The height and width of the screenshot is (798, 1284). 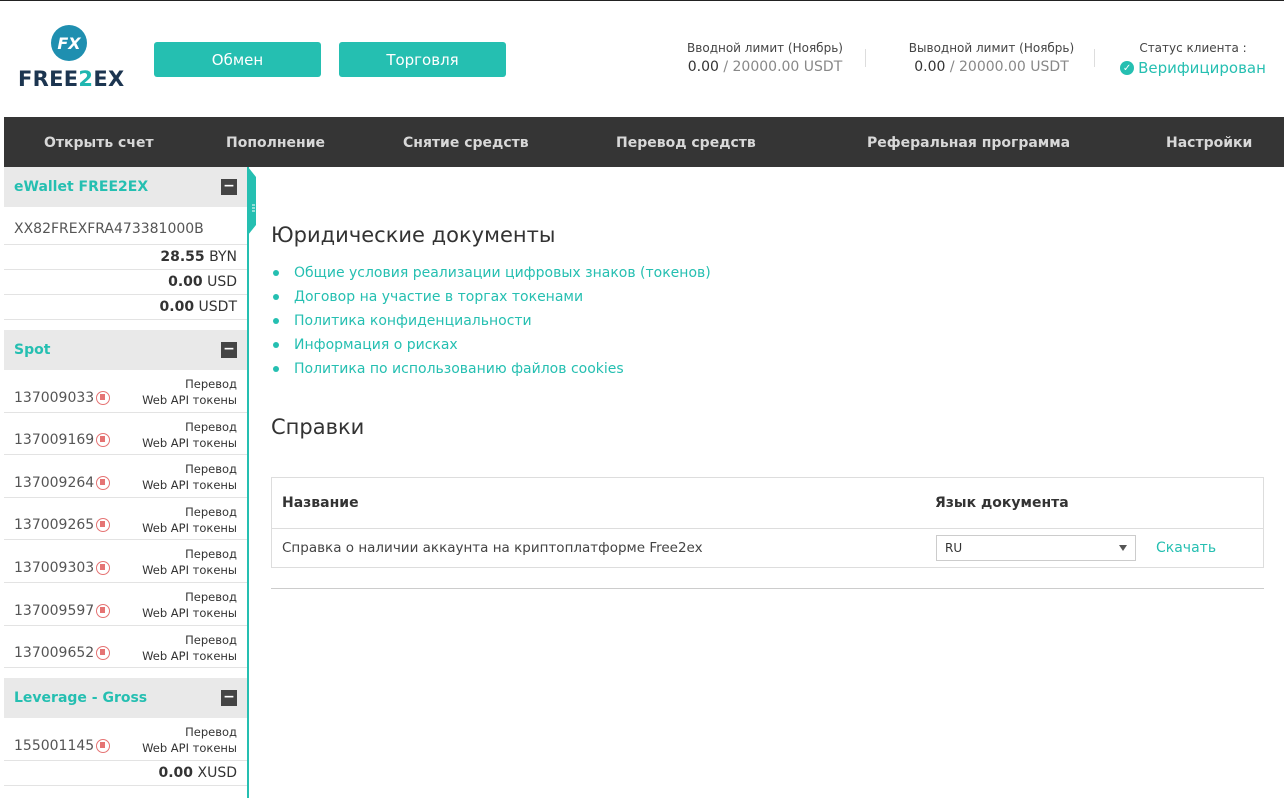 What do you see at coordinates (81, 698) in the screenshot?
I see `leverage-title: Leverage - Gross` at bounding box center [81, 698].